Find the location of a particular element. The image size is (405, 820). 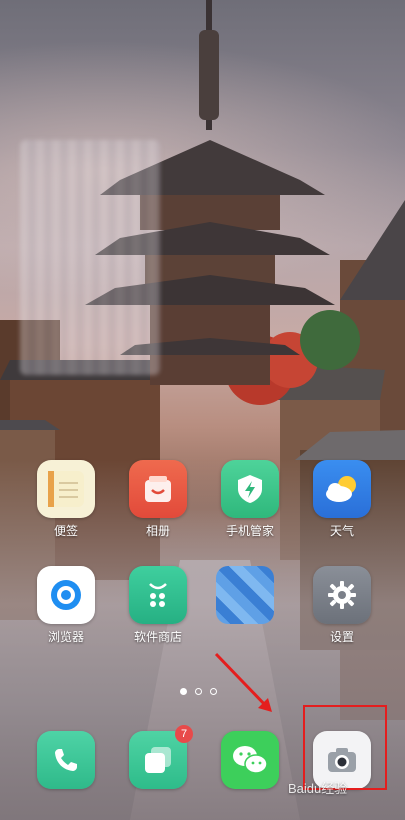

weather-icon is located at coordinates (341, 489).